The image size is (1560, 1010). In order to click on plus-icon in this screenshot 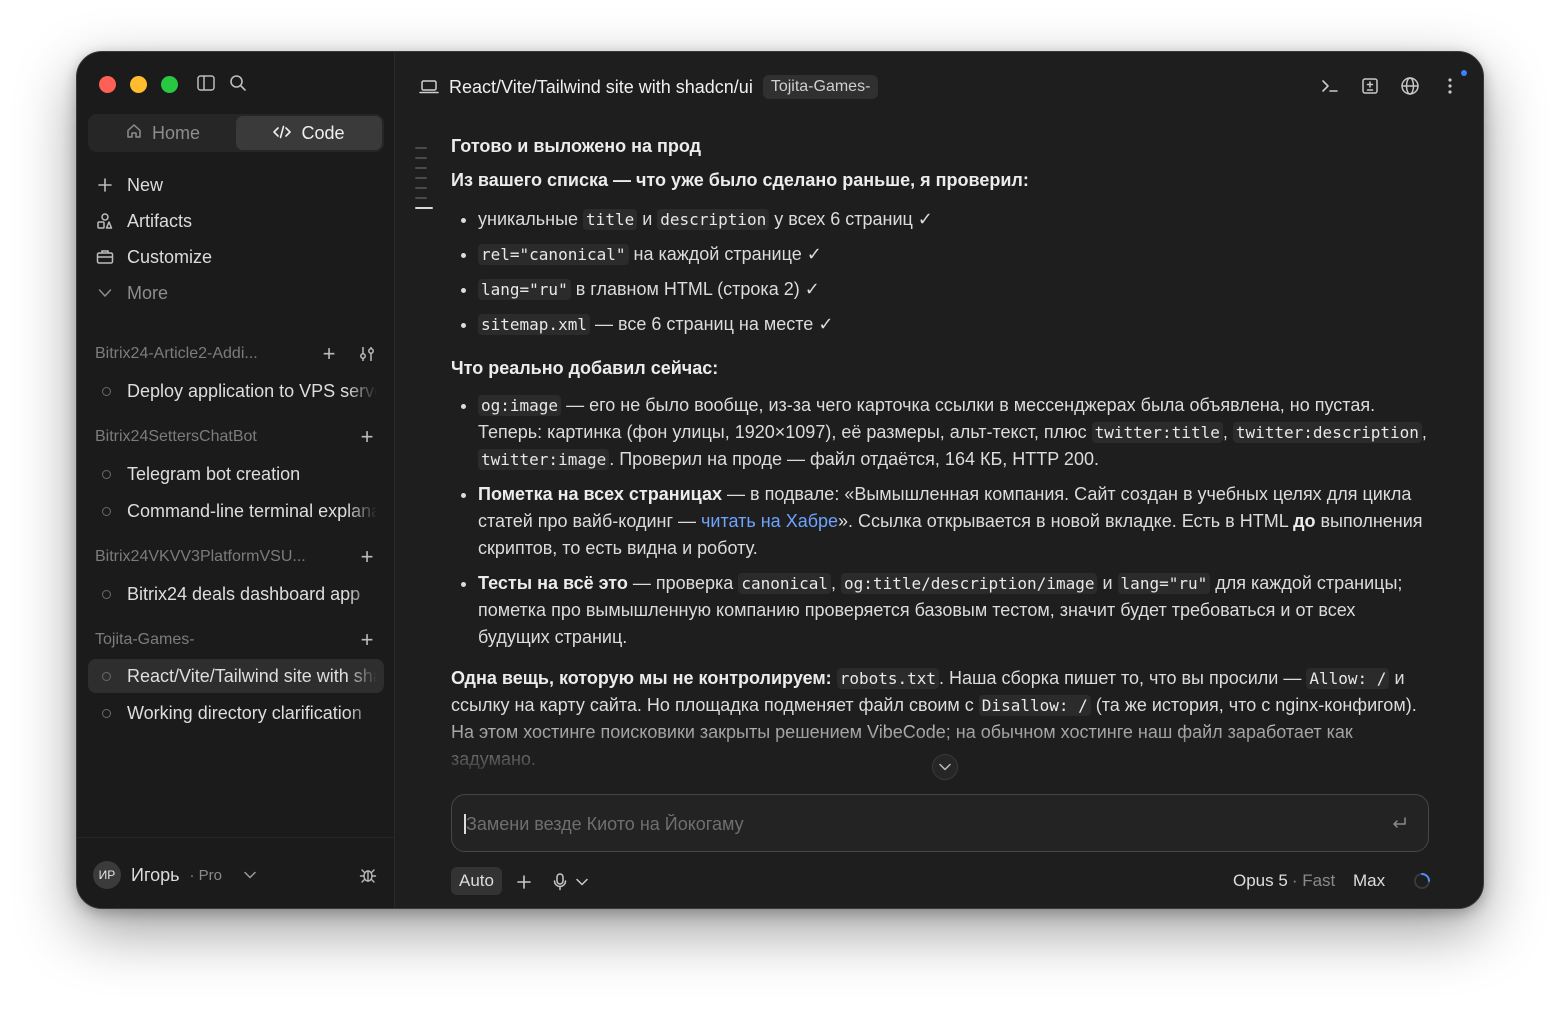, I will do `click(105, 185)`.